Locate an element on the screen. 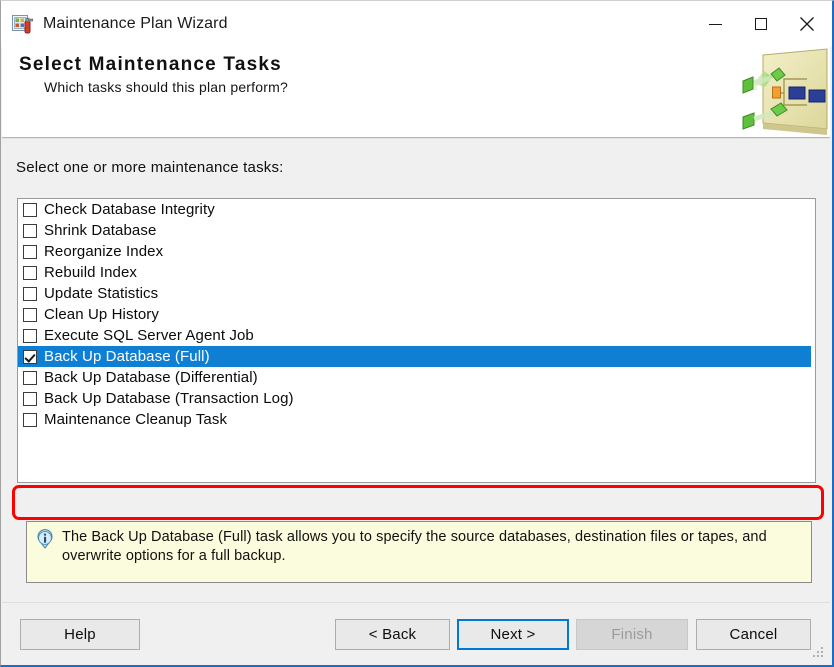 This screenshot has width=834, height=667. next-button: Next > is located at coordinates (513, 634).